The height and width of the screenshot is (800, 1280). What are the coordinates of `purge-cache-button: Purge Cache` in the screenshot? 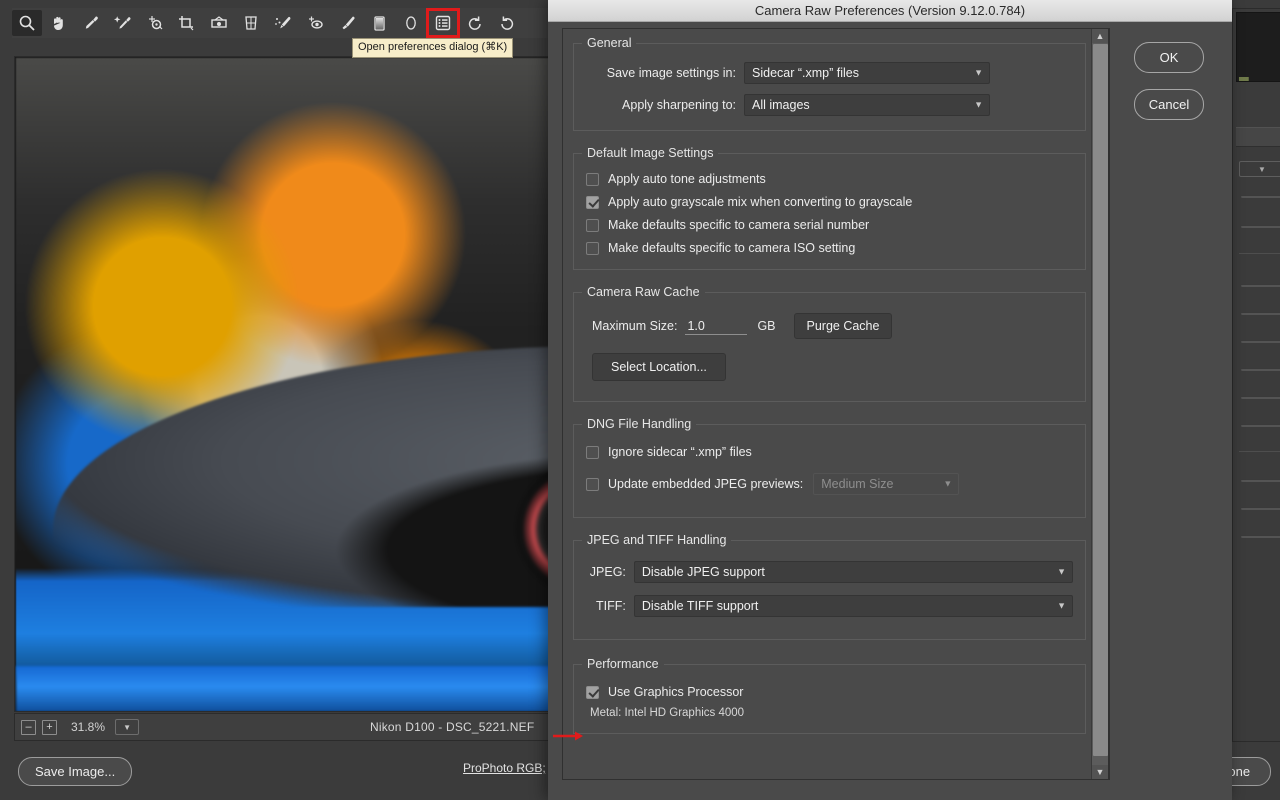 It's located at (843, 326).